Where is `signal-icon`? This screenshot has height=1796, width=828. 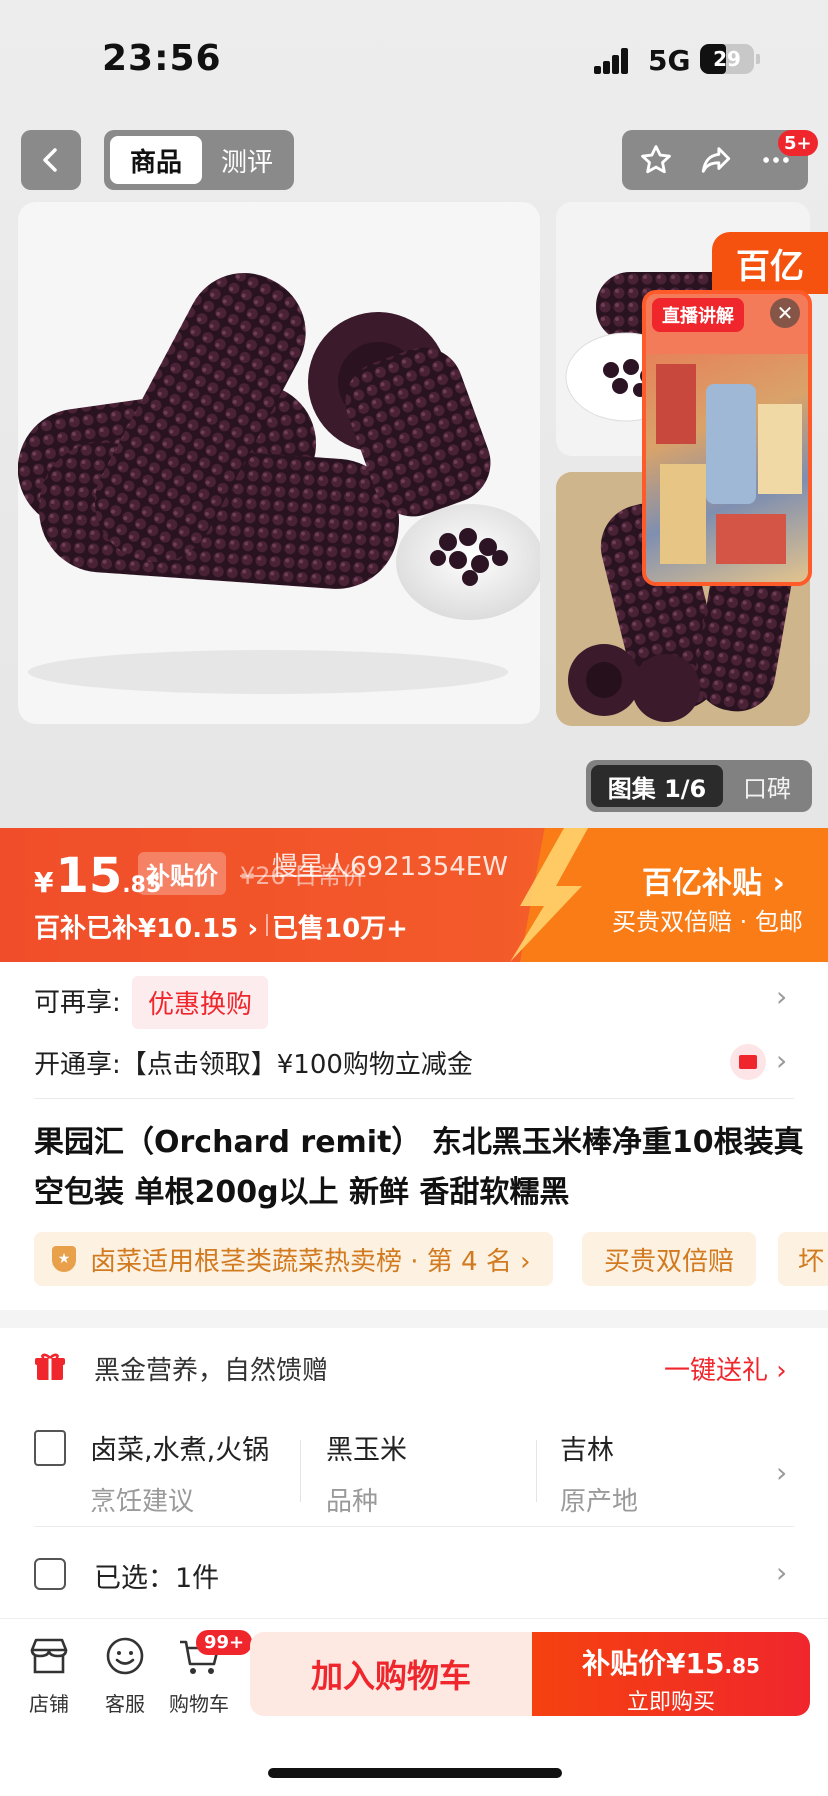 signal-icon is located at coordinates (616, 61).